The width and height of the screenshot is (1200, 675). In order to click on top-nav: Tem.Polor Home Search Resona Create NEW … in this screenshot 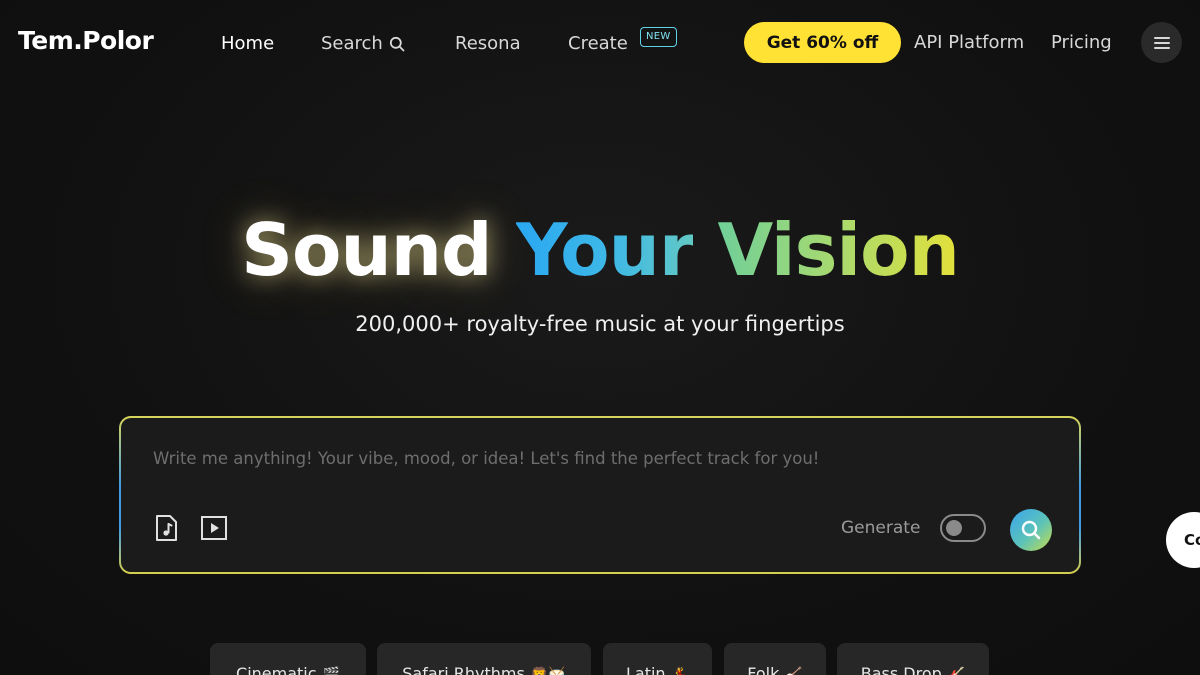, I will do `click(600, 44)`.